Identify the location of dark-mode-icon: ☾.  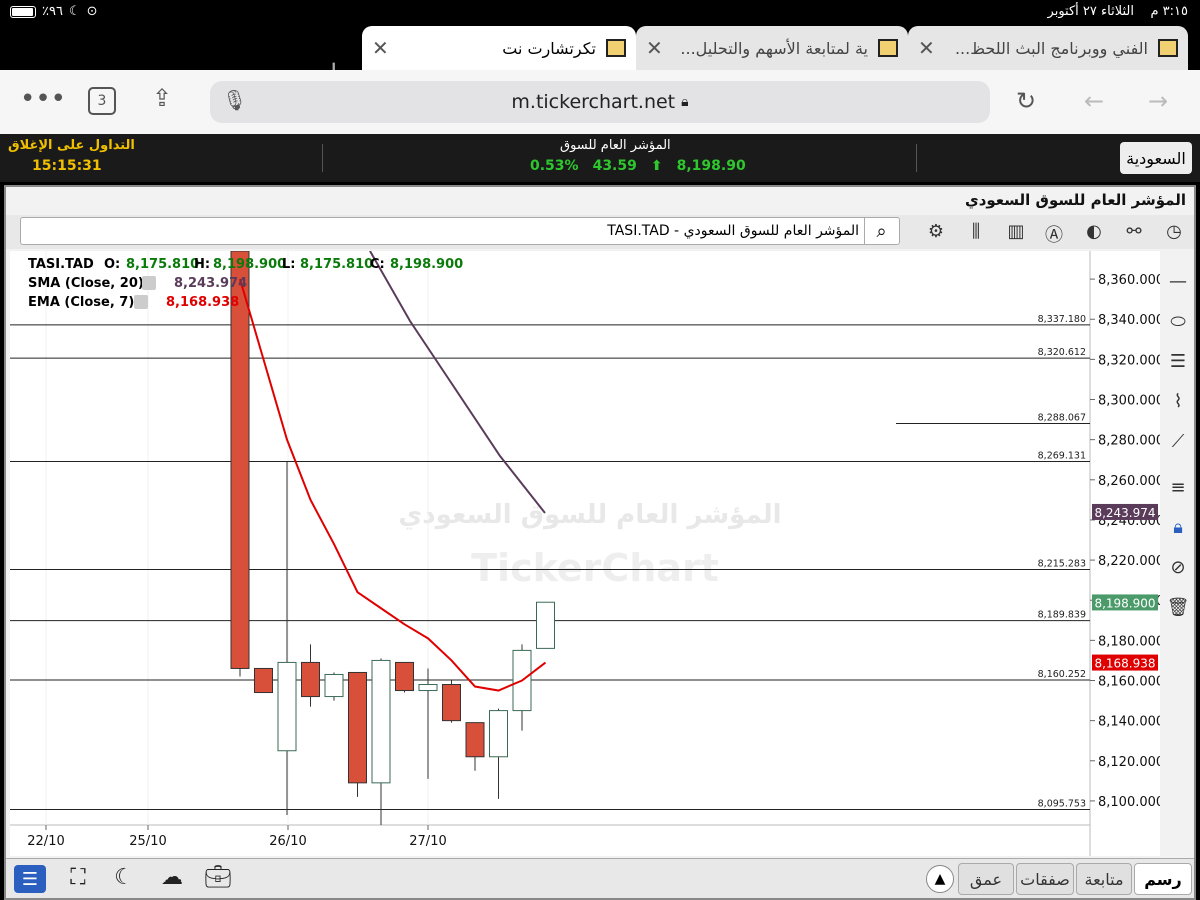
(124, 879).